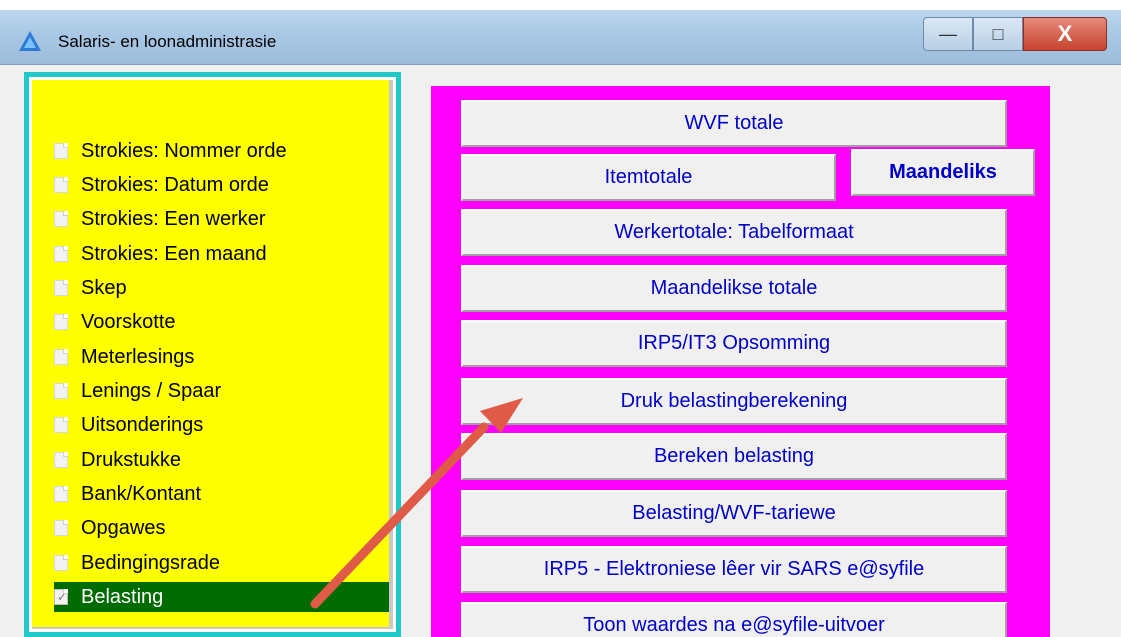 This screenshot has height=637, width=1121. I want to click on menu-item-label: Lenings / Spaar, so click(151, 390).